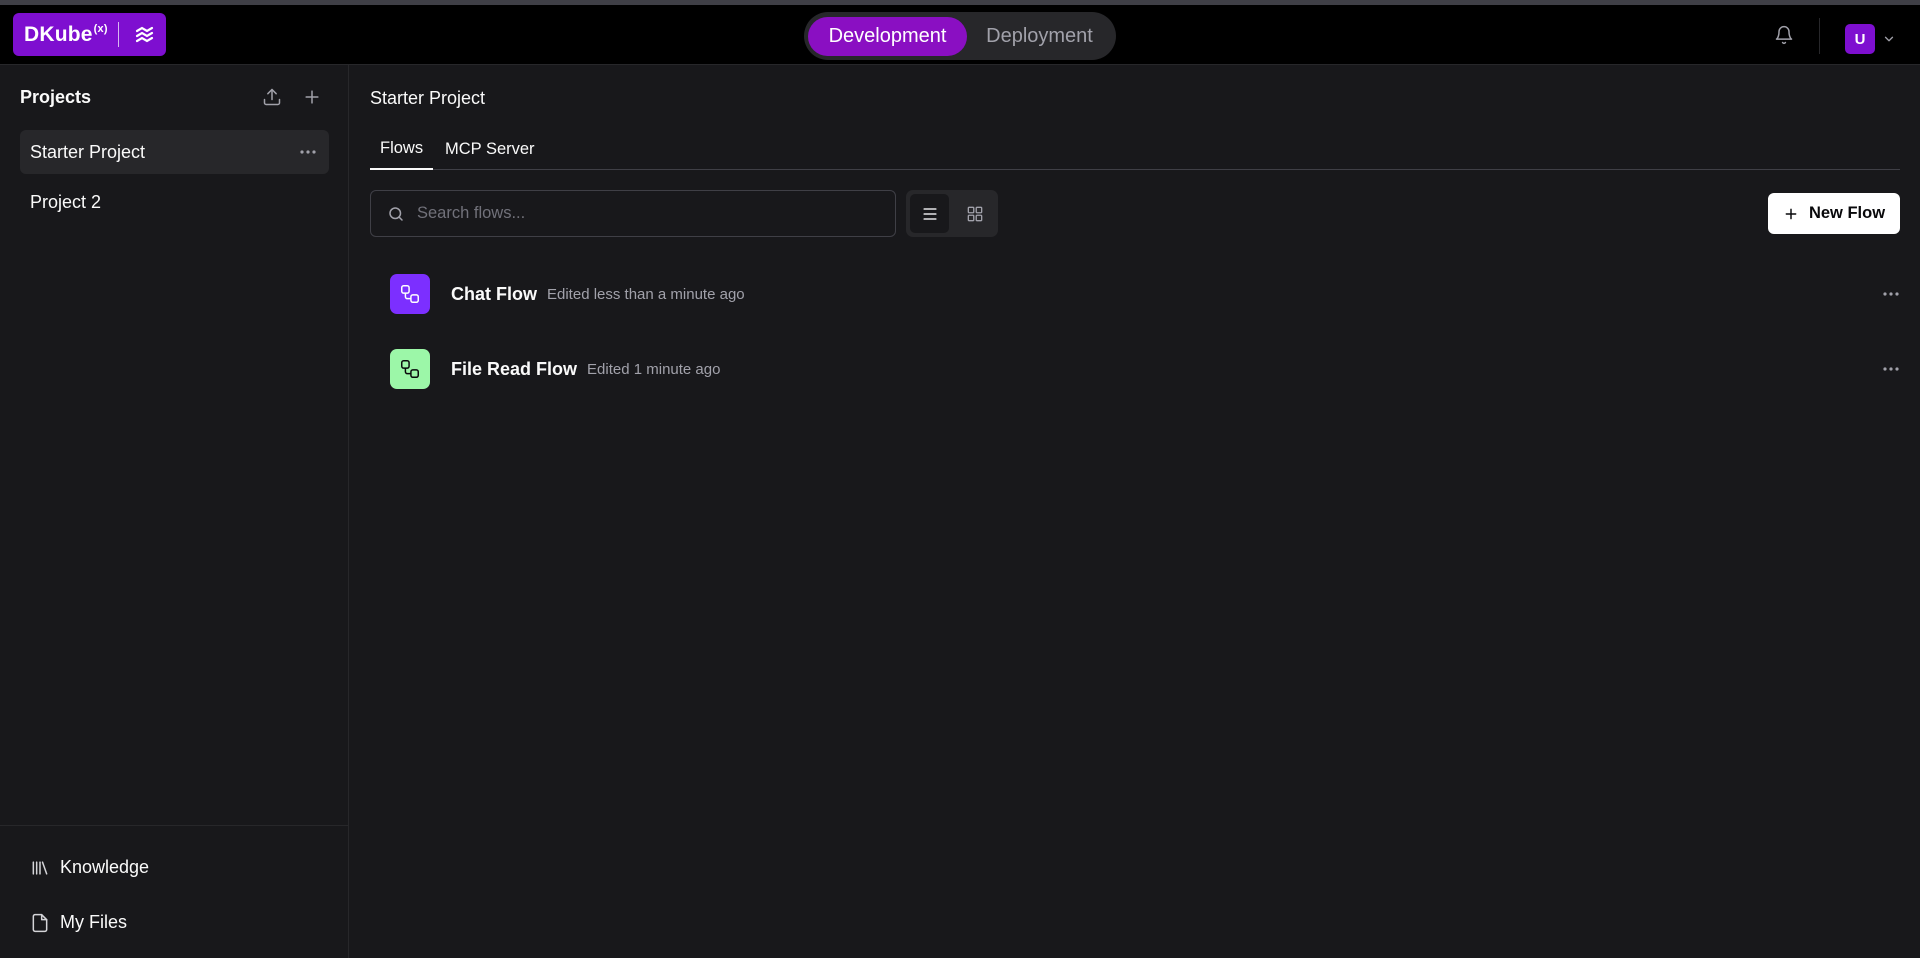 Image resolution: width=1920 pixels, height=958 pixels. Describe the element at coordinates (1847, 213) in the screenshot. I see `new-flow-label: New Flow` at that location.